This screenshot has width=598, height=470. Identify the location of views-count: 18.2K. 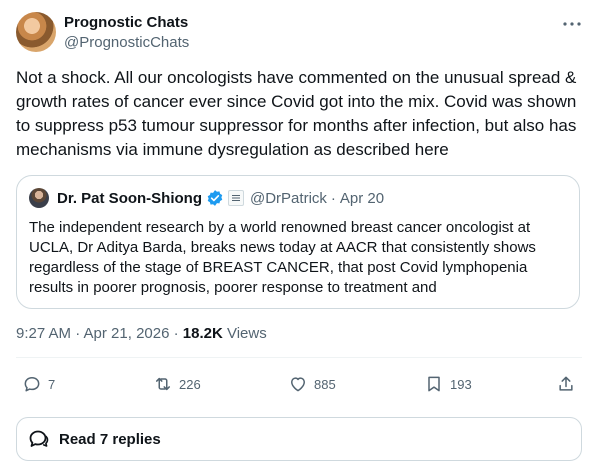
(202, 333).